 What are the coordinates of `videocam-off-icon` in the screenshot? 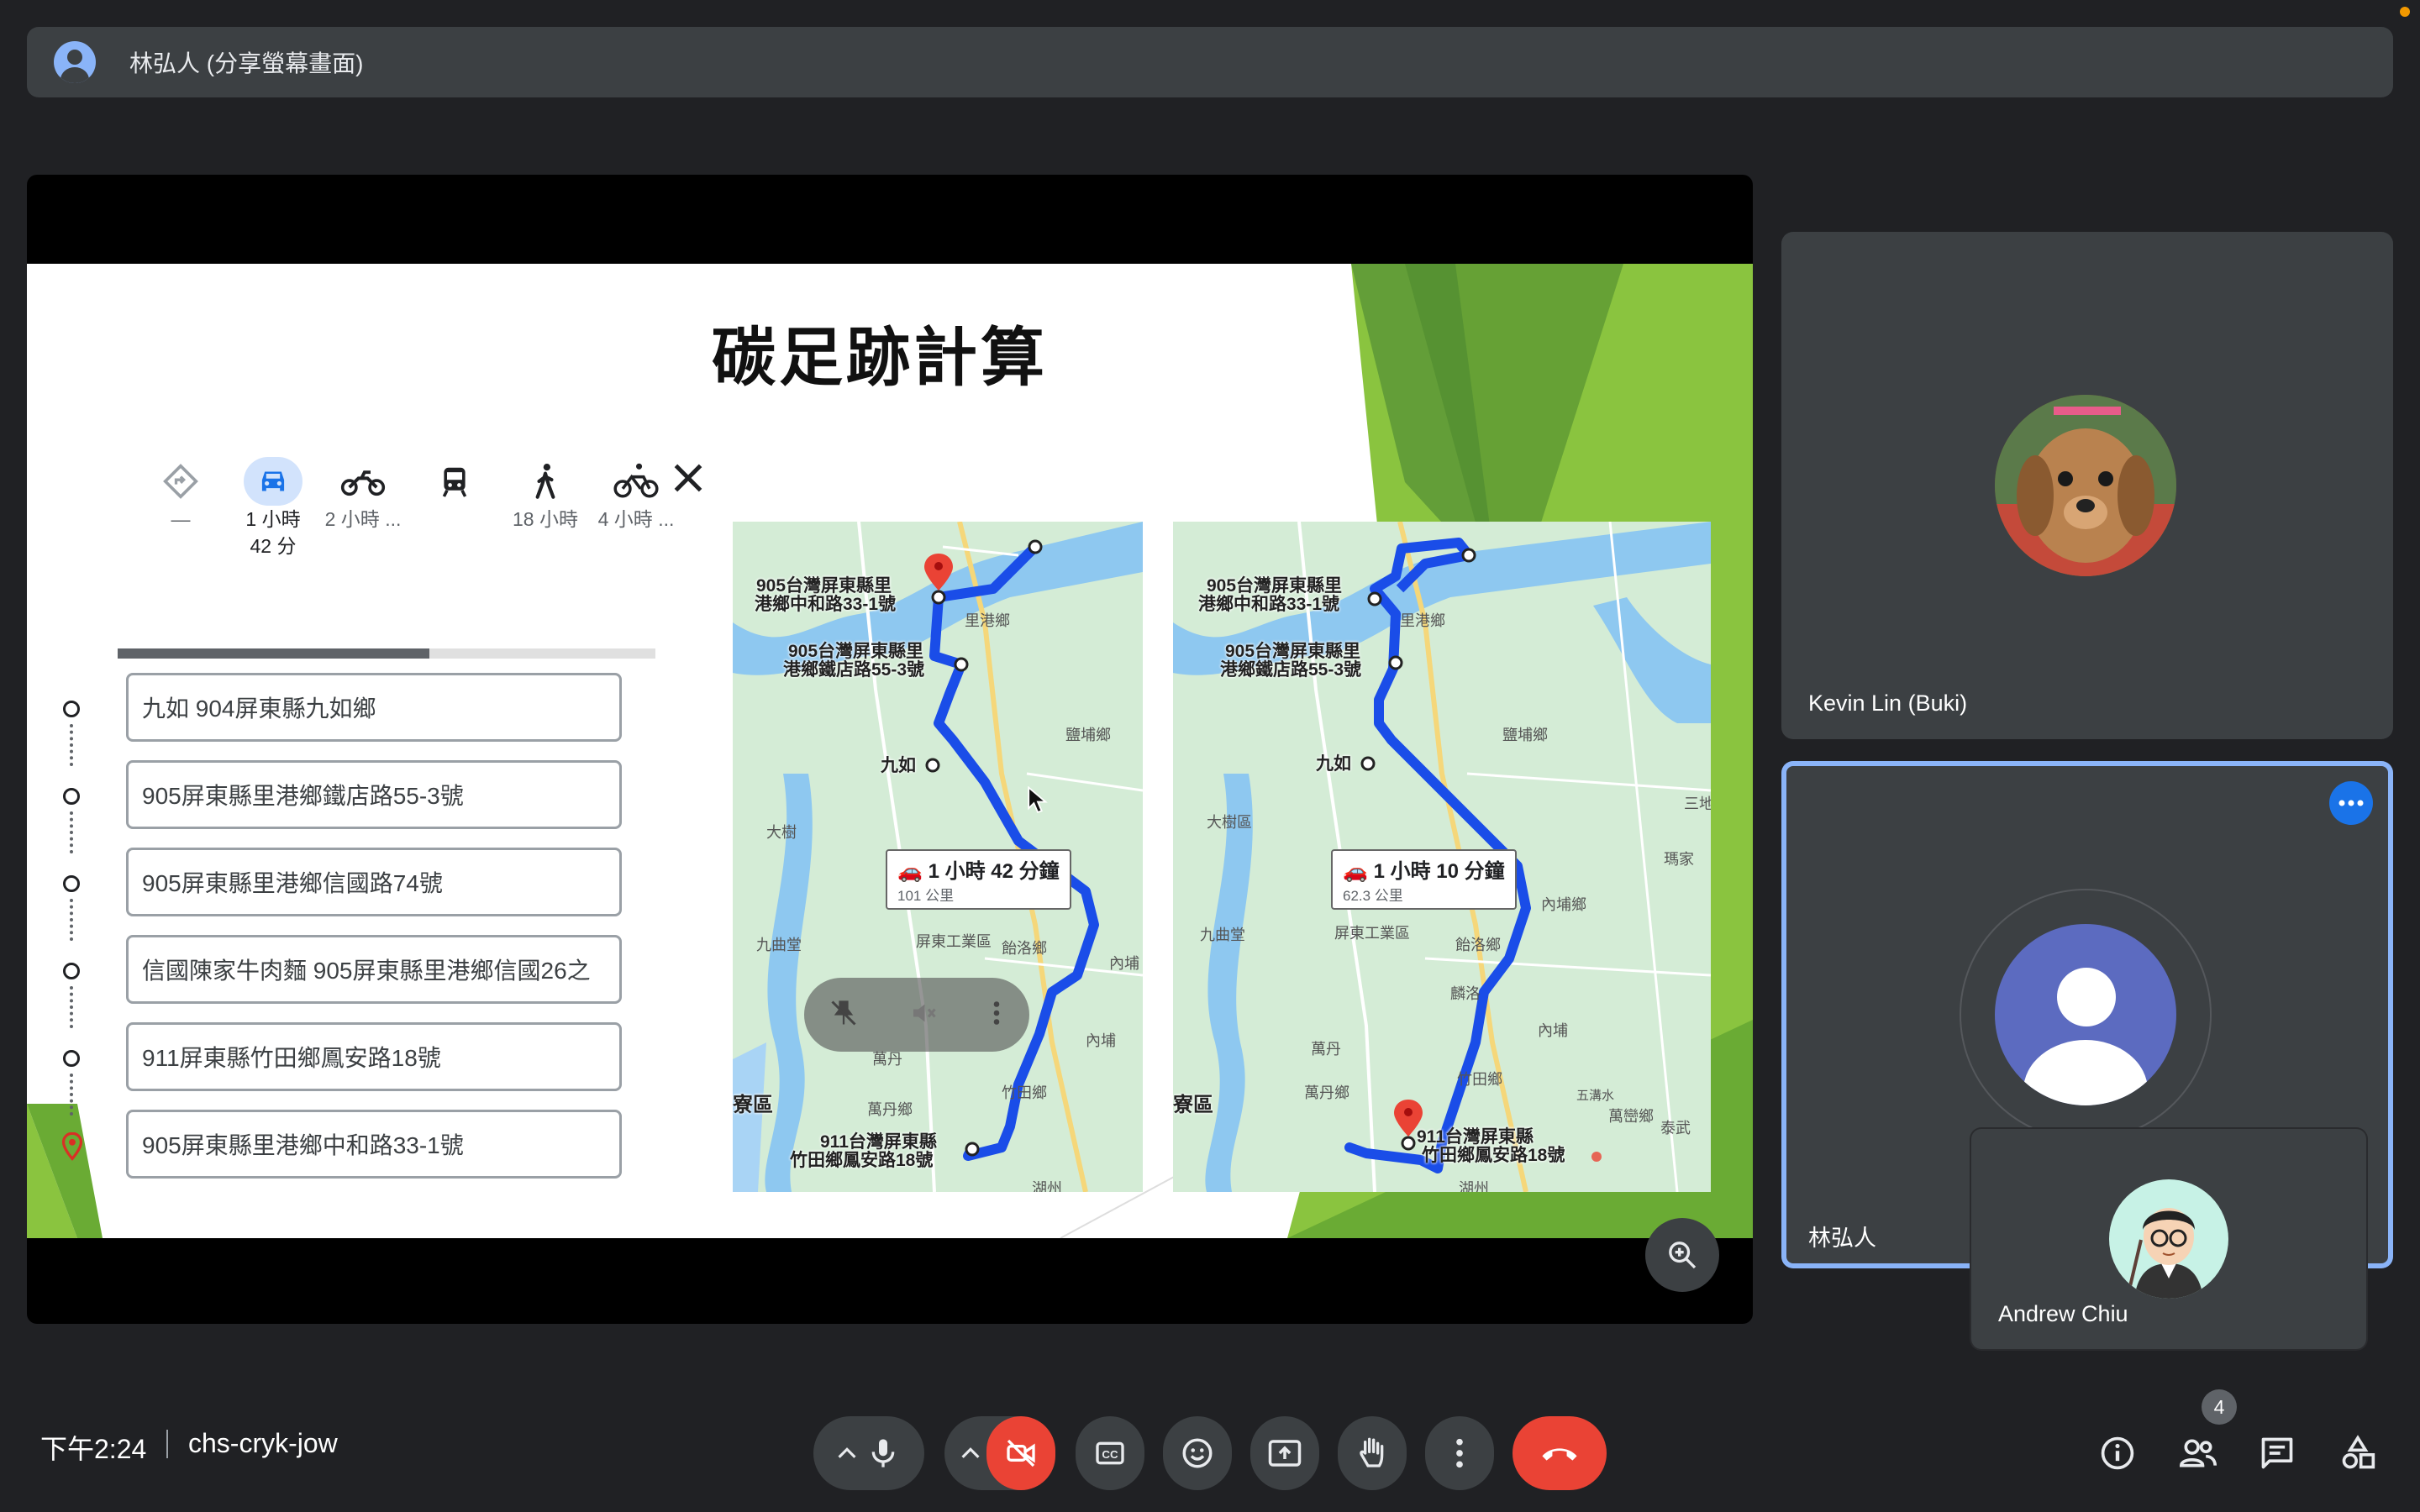 It's located at (1021, 1453).